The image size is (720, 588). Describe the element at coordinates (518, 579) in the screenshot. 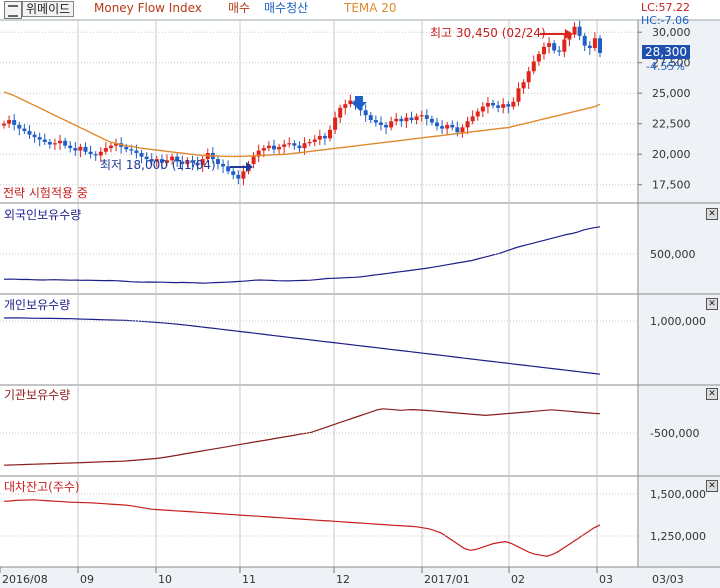

I see `x-tick-label: 02` at that location.